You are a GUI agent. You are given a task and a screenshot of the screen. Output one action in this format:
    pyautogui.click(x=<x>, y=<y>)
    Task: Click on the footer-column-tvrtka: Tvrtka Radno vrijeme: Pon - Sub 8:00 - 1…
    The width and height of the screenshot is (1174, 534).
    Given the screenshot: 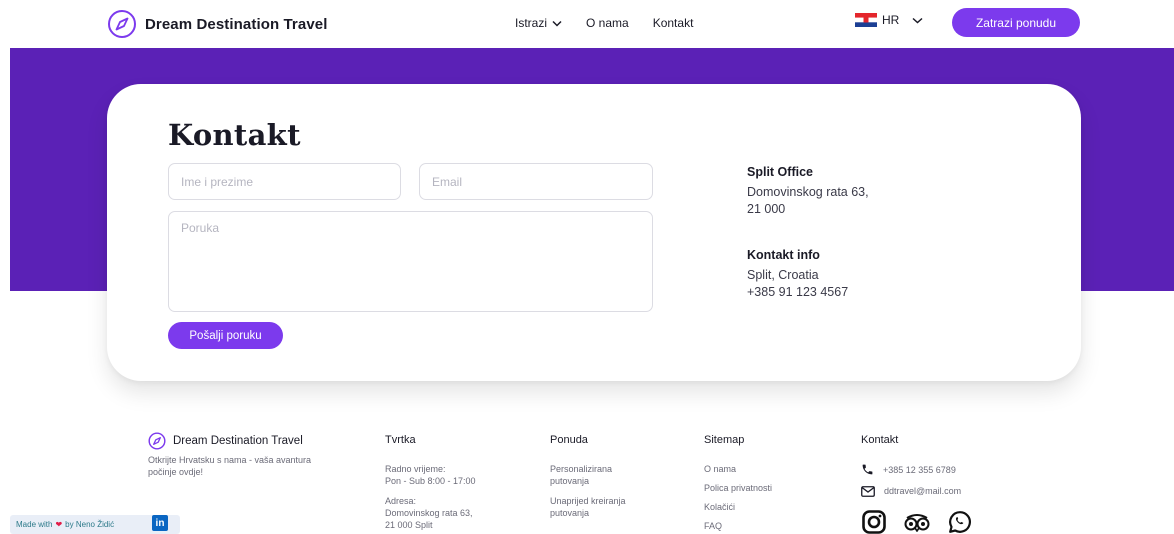 What is the action you would take?
    pyautogui.click(x=430, y=482)
    